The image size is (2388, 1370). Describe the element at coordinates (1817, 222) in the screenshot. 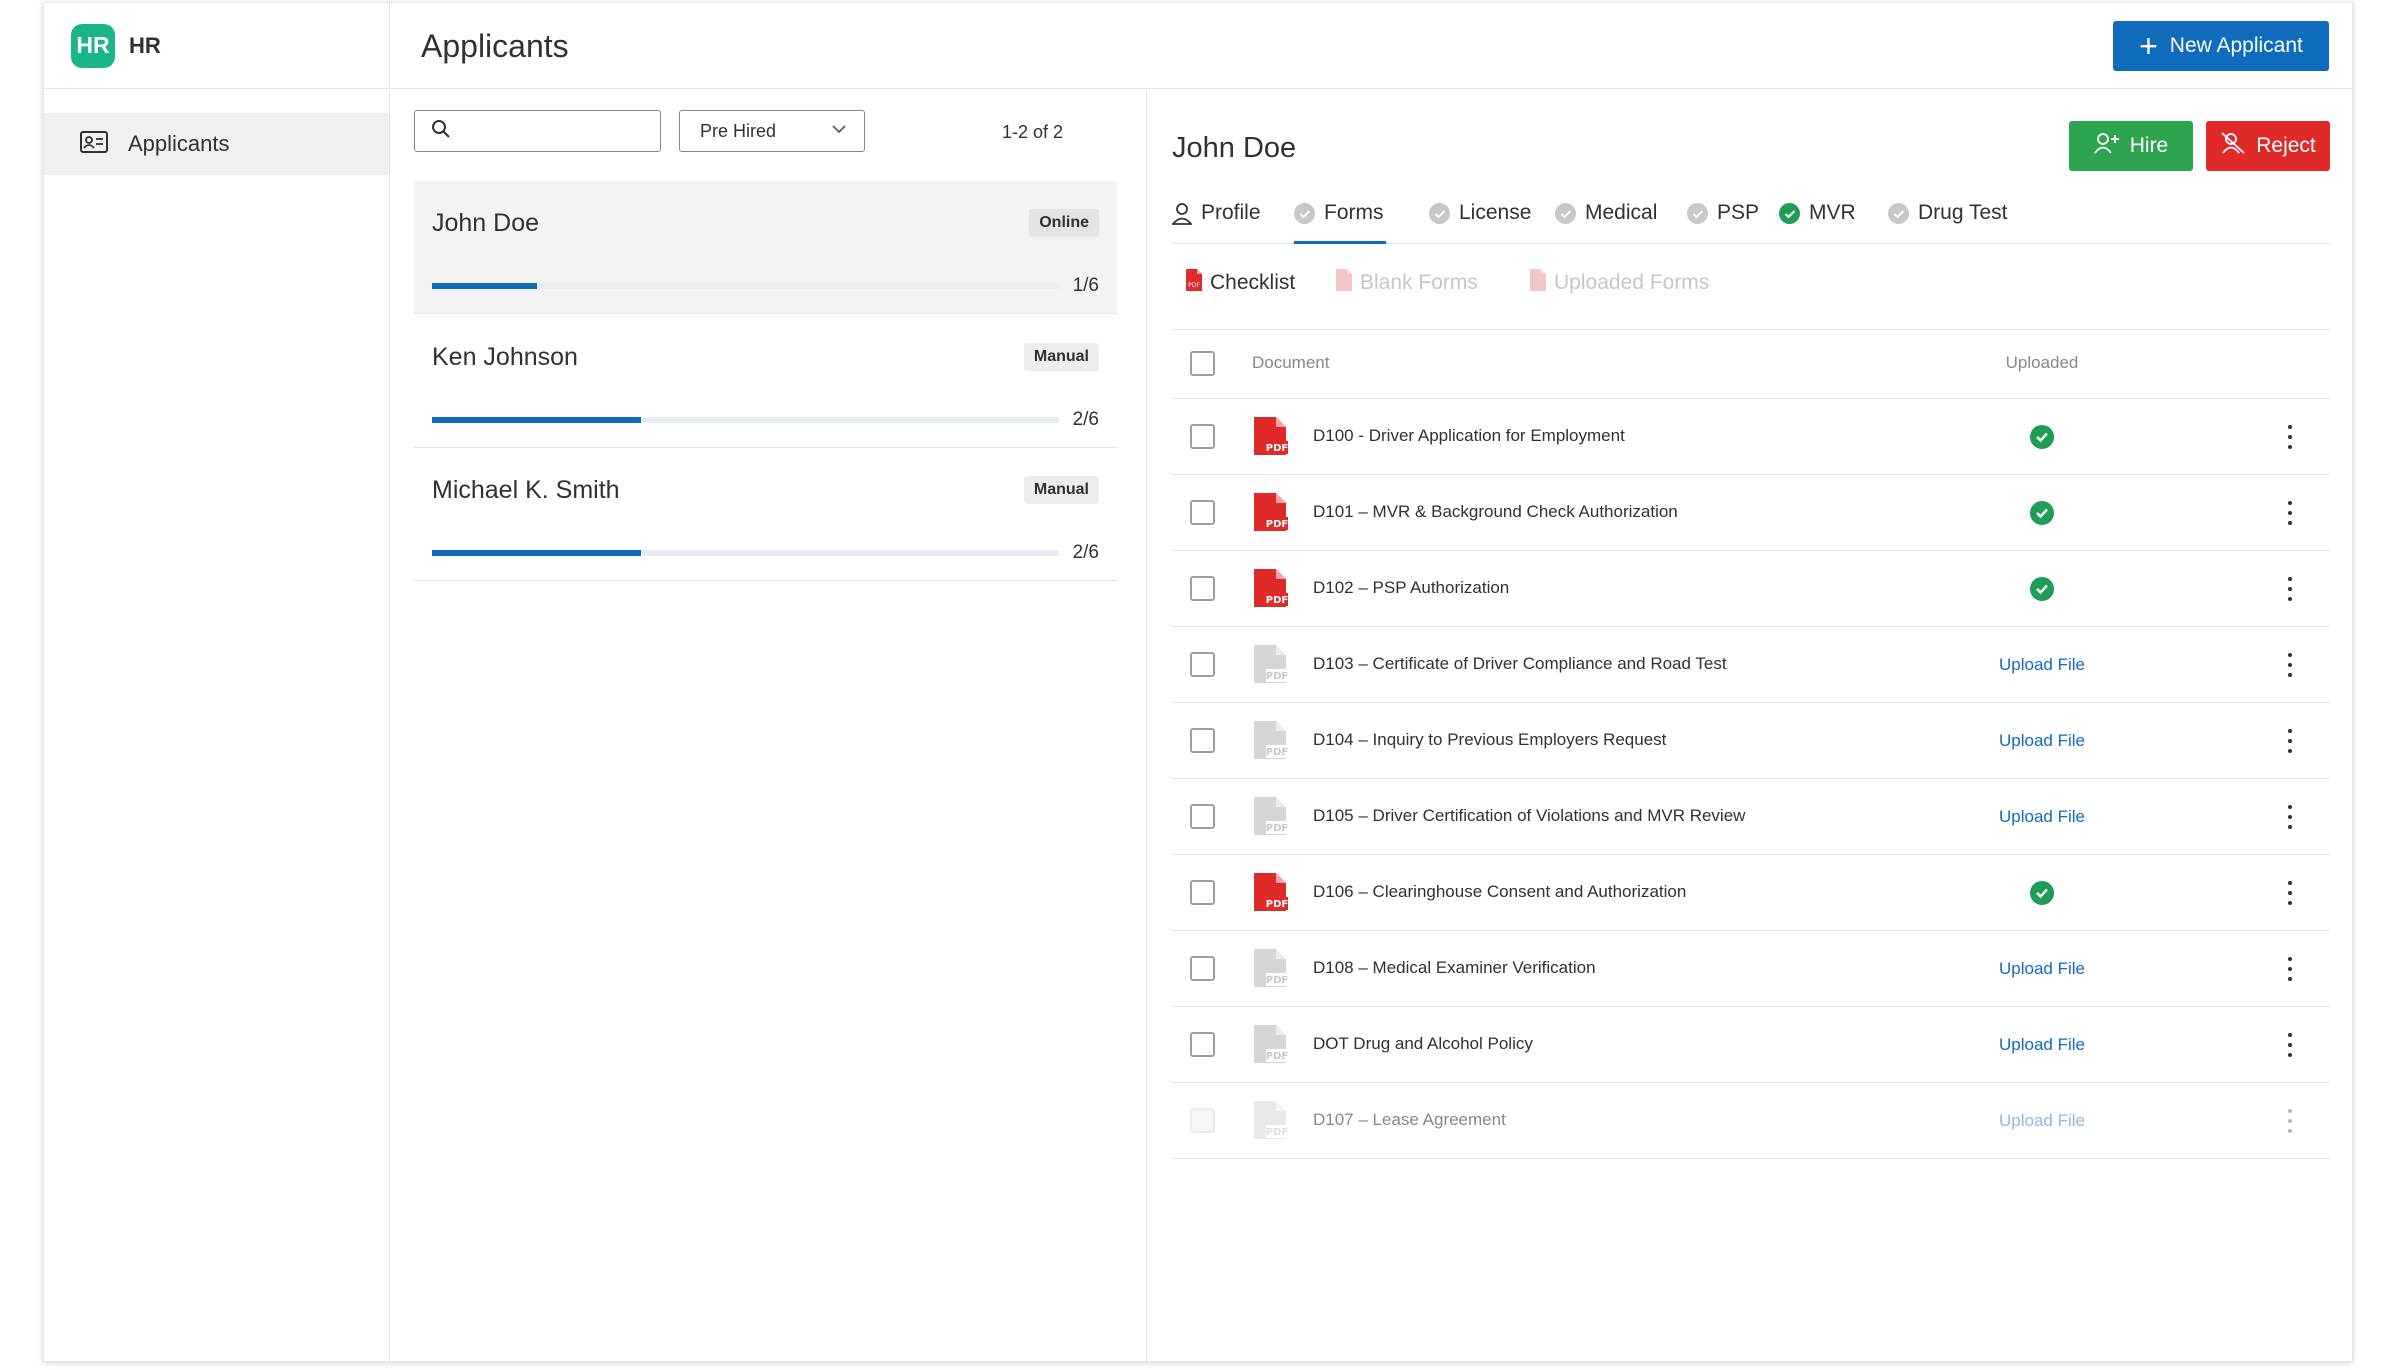

I see `tab-mvr: MVR` at that location.